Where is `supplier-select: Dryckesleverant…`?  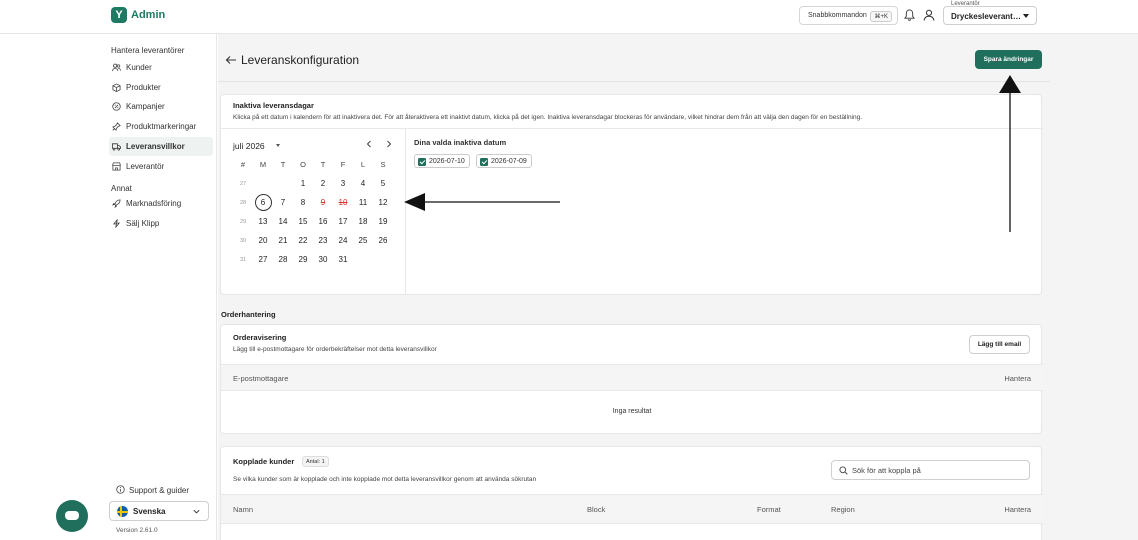 supplier-select: Dryckesleverant… is located at coordinates (990, 15).